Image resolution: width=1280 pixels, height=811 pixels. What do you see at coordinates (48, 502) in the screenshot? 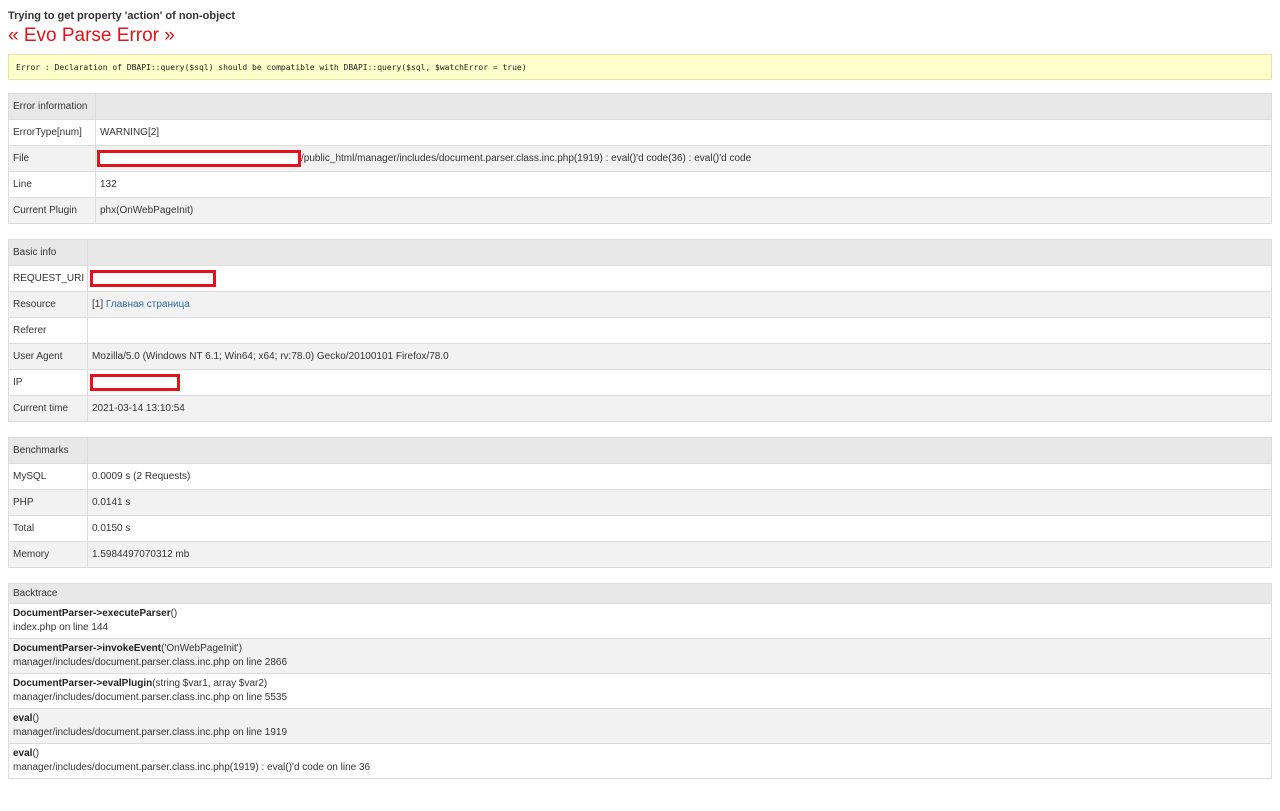
I see `row-label: PHP` at bounding box center [48, 502].